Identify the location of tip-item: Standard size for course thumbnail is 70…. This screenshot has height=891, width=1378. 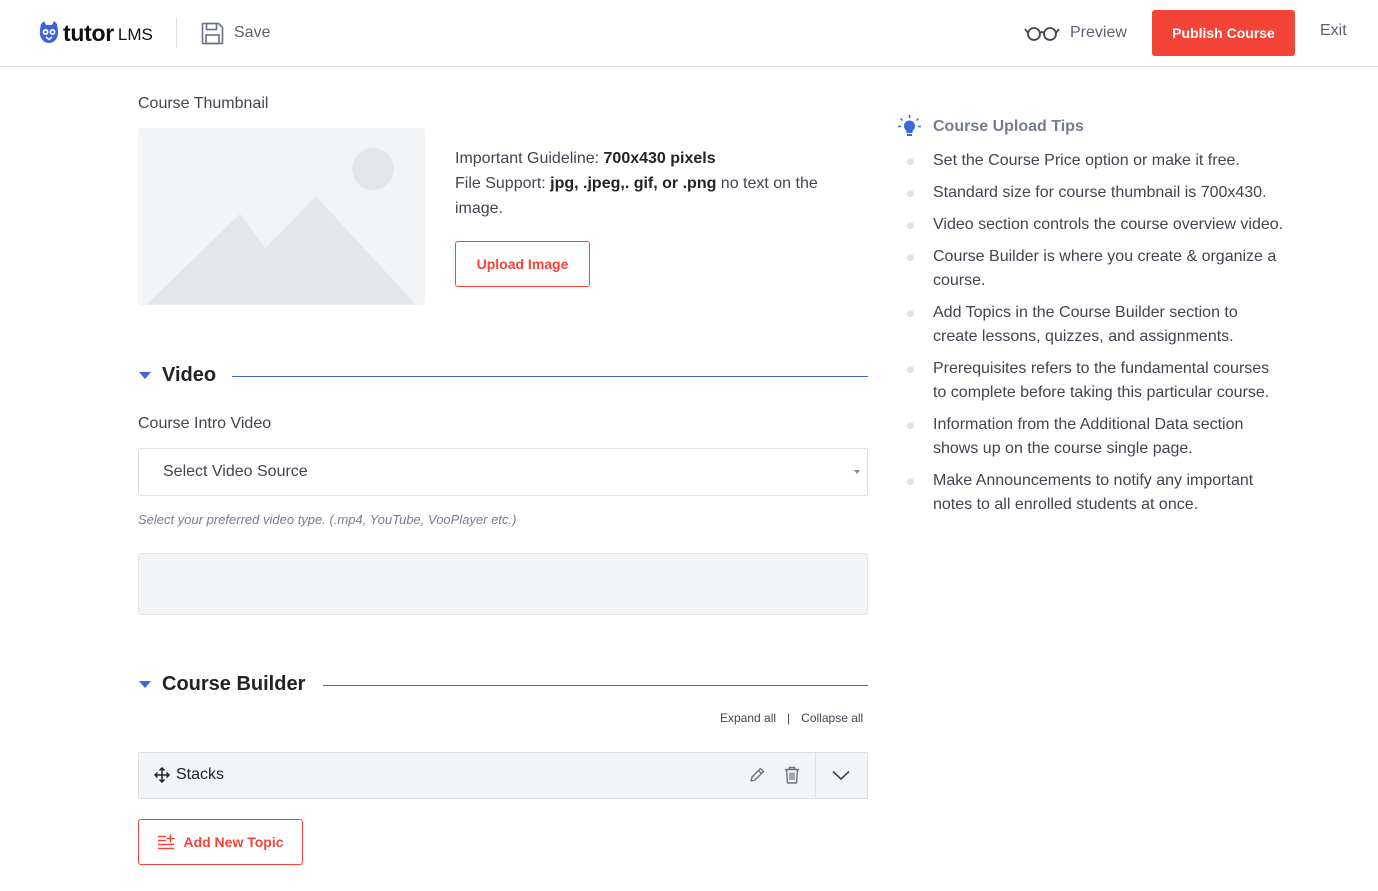
(1095, 193).